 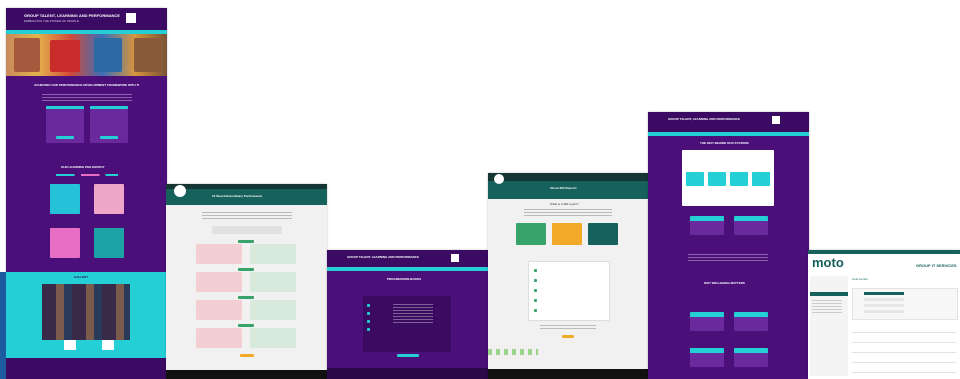 I want to click on cta-button, so click(x=408, y=355).